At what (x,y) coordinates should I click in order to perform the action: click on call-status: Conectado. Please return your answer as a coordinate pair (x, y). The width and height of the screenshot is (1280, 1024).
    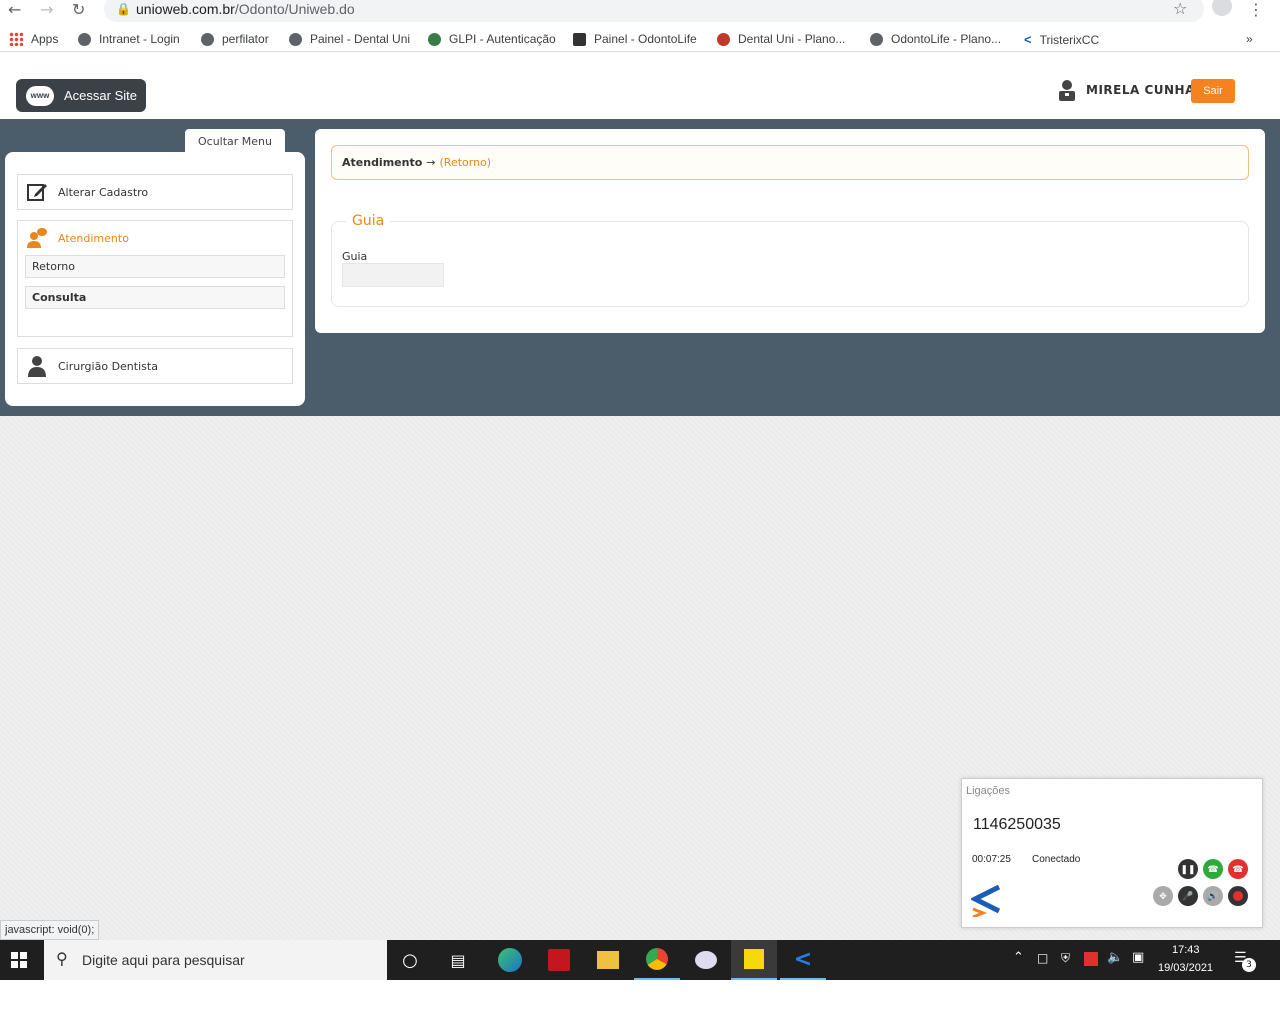
    Looking at the image, I should click on (1056, 859).